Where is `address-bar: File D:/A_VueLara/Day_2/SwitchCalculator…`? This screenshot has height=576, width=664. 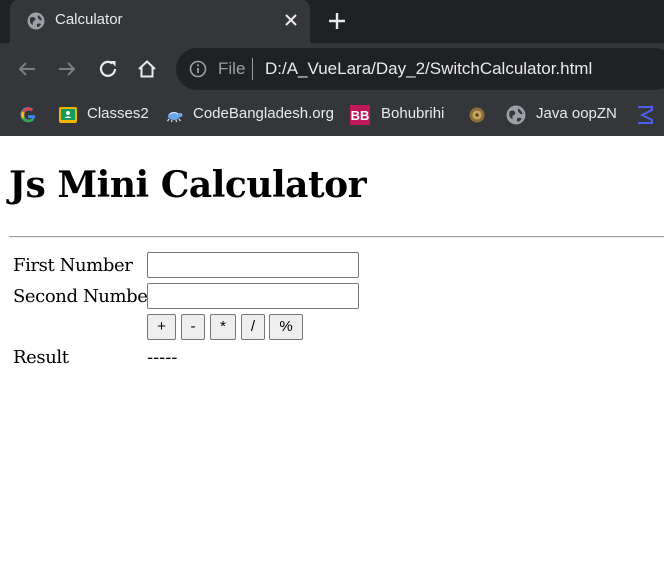 address-bar: File D:/A_VueLara/Day_2/SwitchCalculator… is located at coordinates (420, 69).